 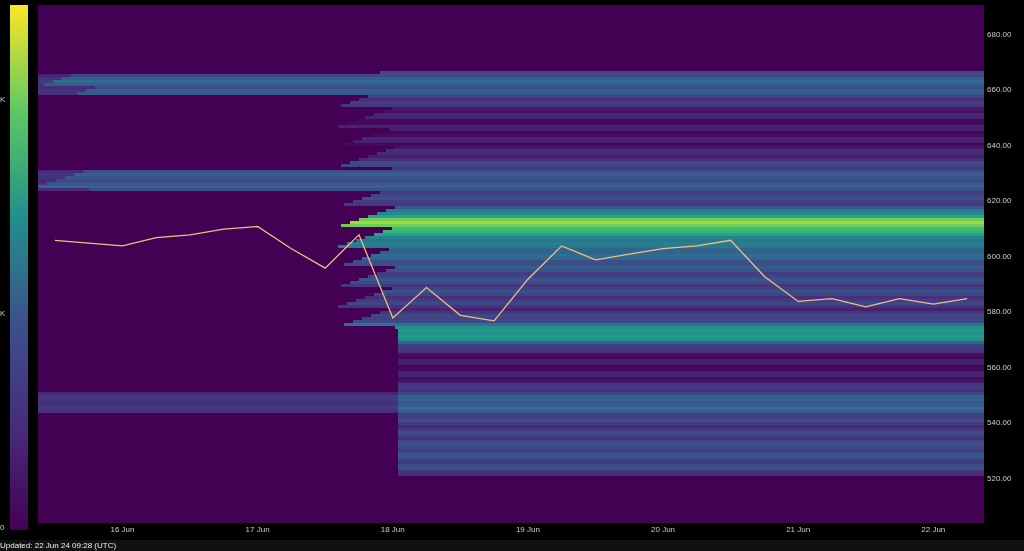 I want to click on x-axis-label: 18 Jun, so click(x=392, y=530).